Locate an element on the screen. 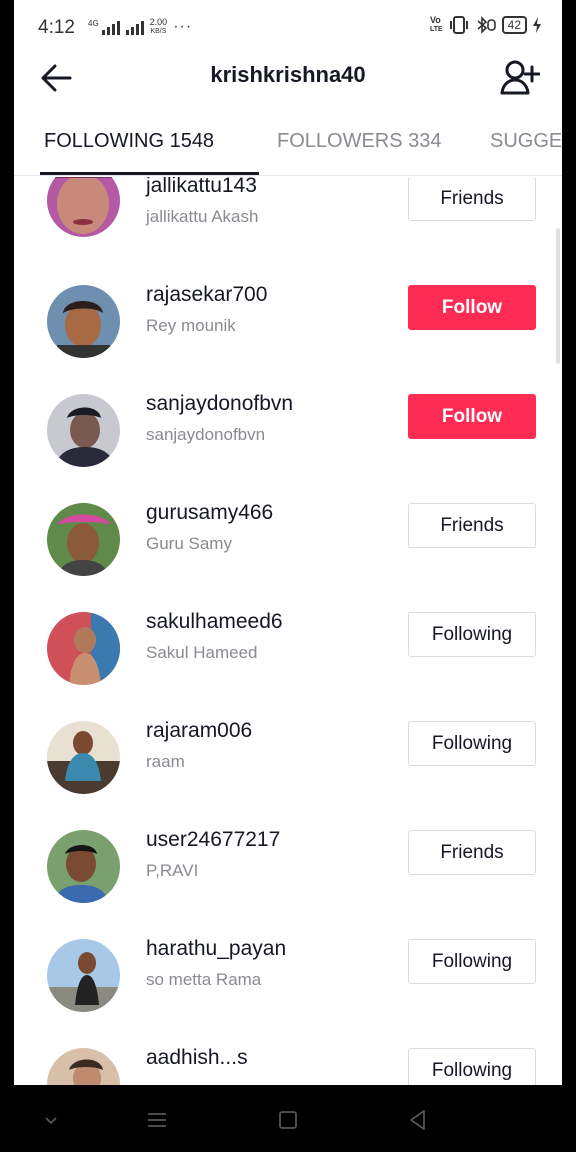 The image size is (576, 1152). list-item: gurusamy466 Guru Samy Friends is located at coordinates (288, 555).